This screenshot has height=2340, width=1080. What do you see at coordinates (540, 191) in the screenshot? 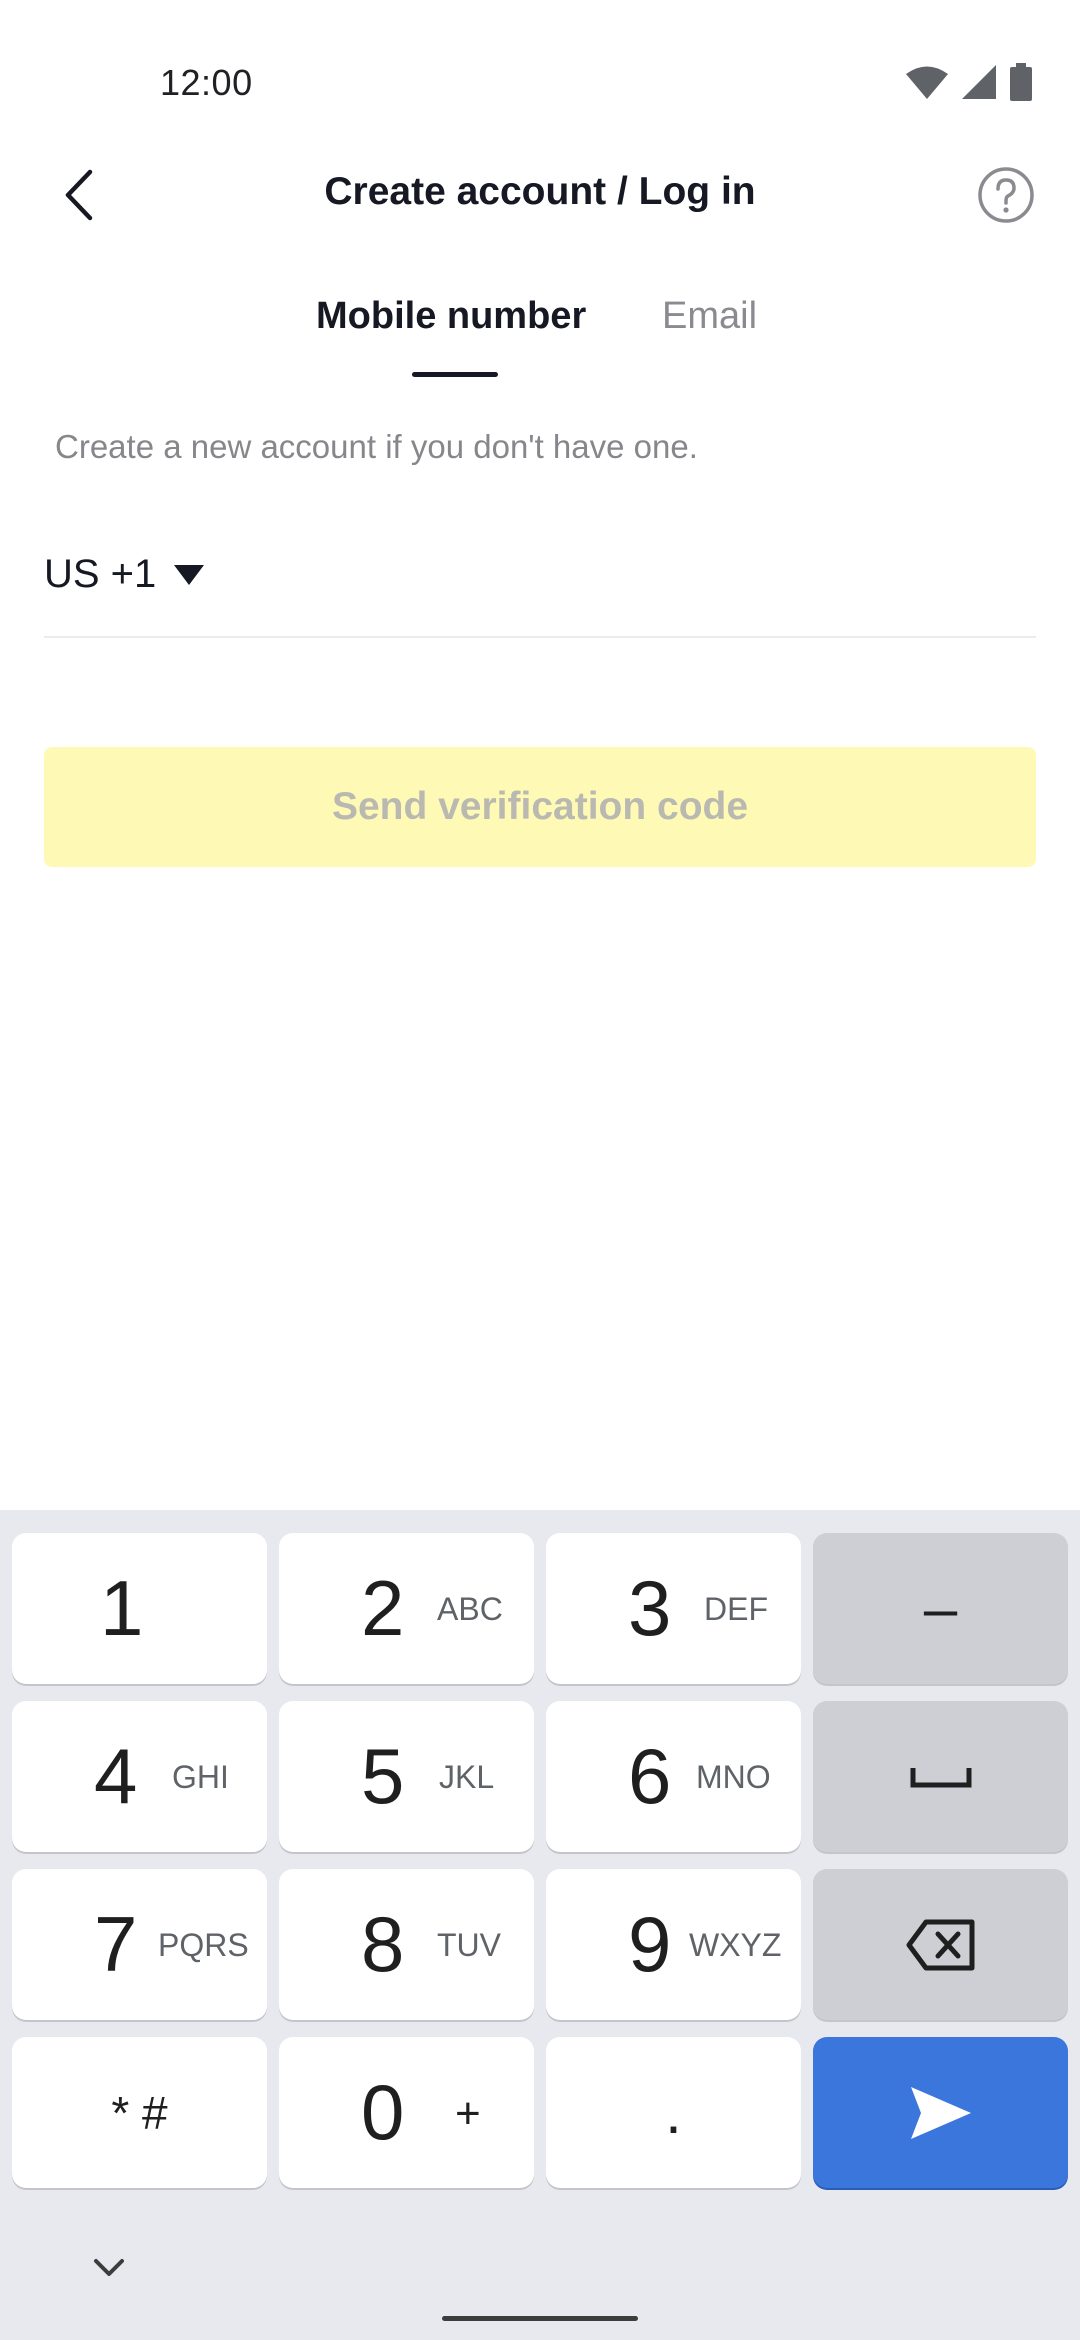
I see `page-title: Create account / Log in` at bounding box center [540, 191].